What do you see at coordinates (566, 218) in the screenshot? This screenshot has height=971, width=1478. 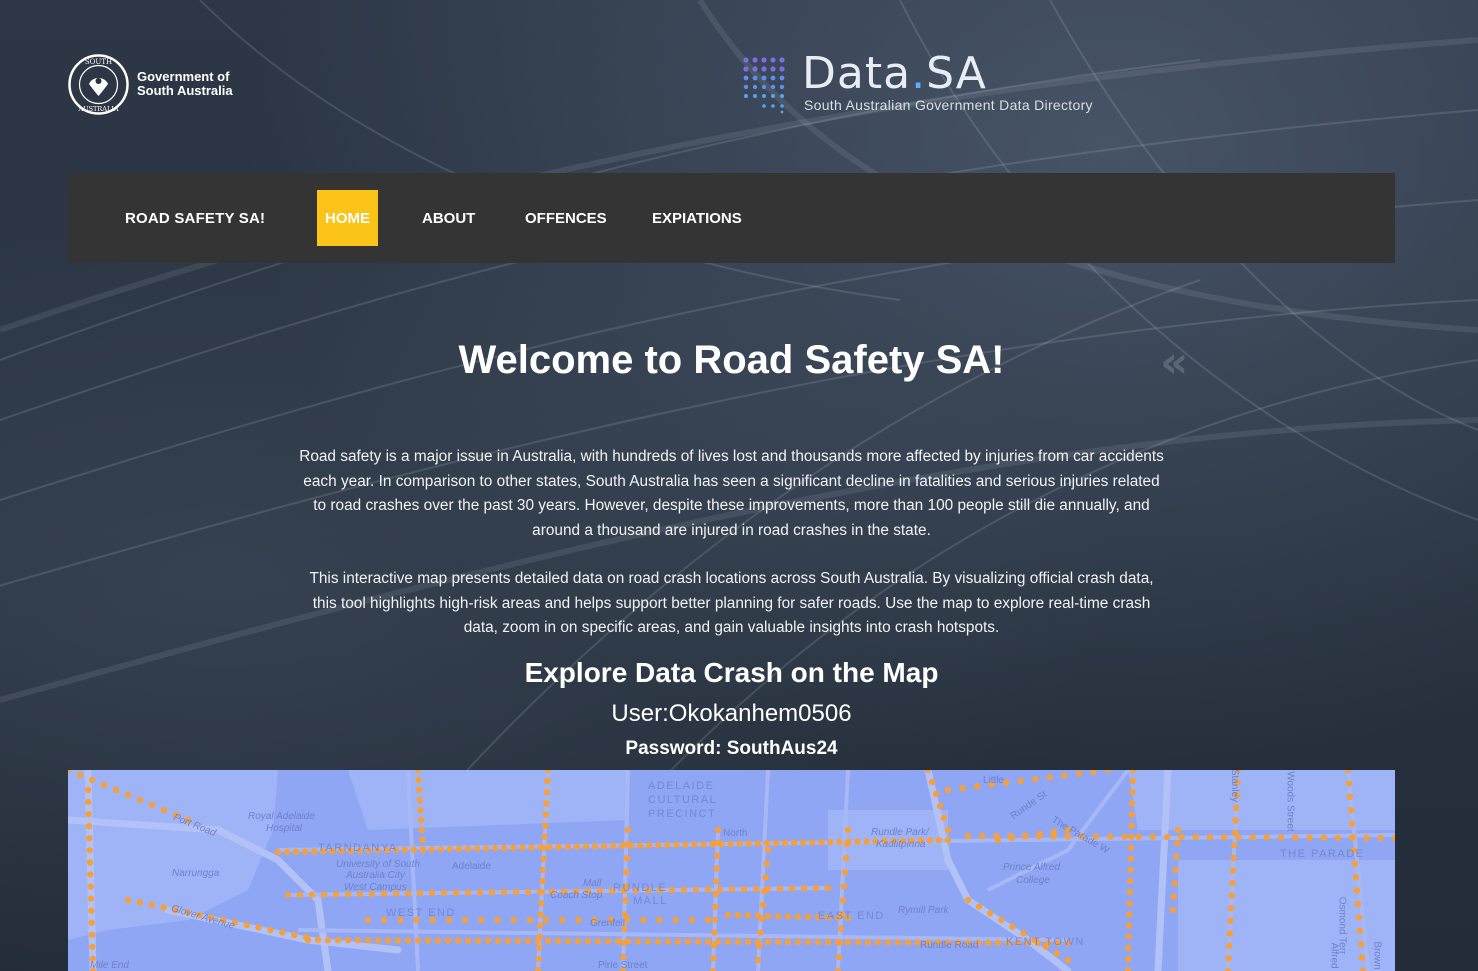 I see `nav-item-offences: OFFENCES` at bounding box center [566, 218].